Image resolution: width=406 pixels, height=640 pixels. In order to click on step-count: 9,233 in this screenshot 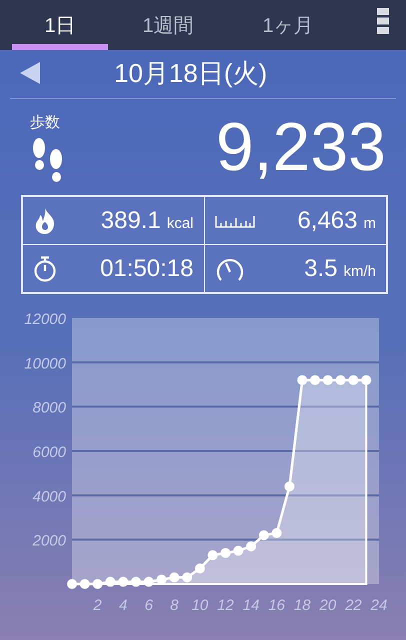, I will do `click(301, 147)`.